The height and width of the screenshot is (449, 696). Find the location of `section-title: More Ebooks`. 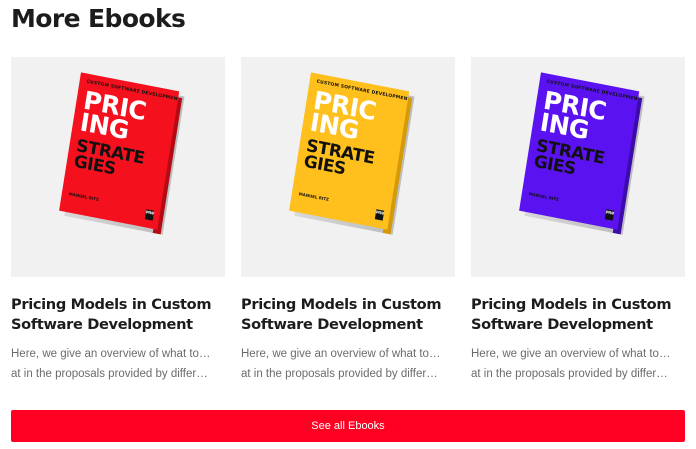

section-title: More Ebooks is located at coordinates (98, 18).